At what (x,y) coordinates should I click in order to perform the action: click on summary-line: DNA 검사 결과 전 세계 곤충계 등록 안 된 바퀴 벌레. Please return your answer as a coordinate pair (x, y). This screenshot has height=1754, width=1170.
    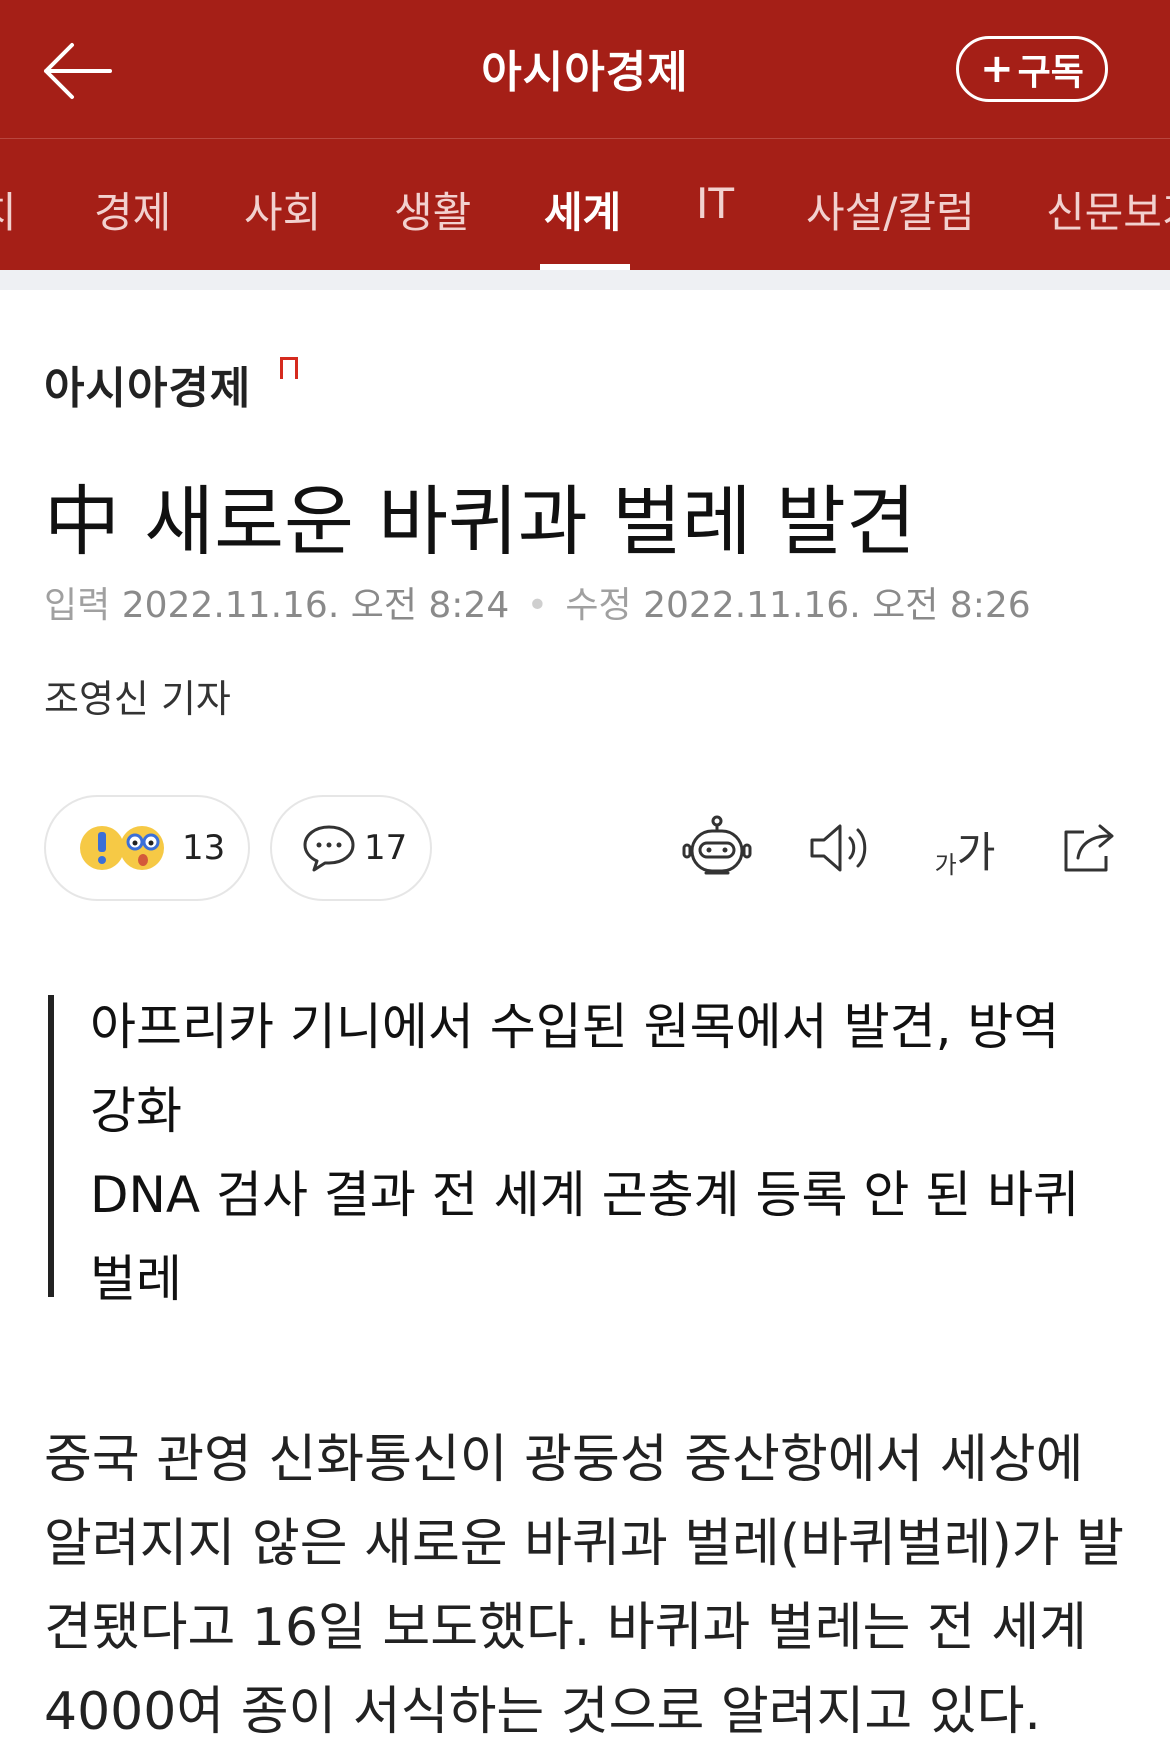
    Looking at the image, I should click on (585, 1237).